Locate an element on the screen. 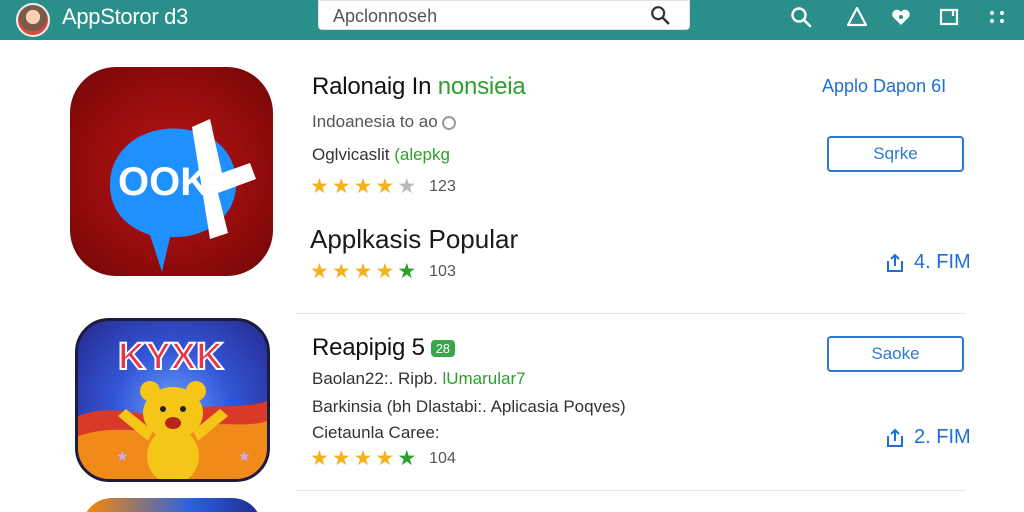  app-name: Ralonaig In is located at coordinates (372, 86).